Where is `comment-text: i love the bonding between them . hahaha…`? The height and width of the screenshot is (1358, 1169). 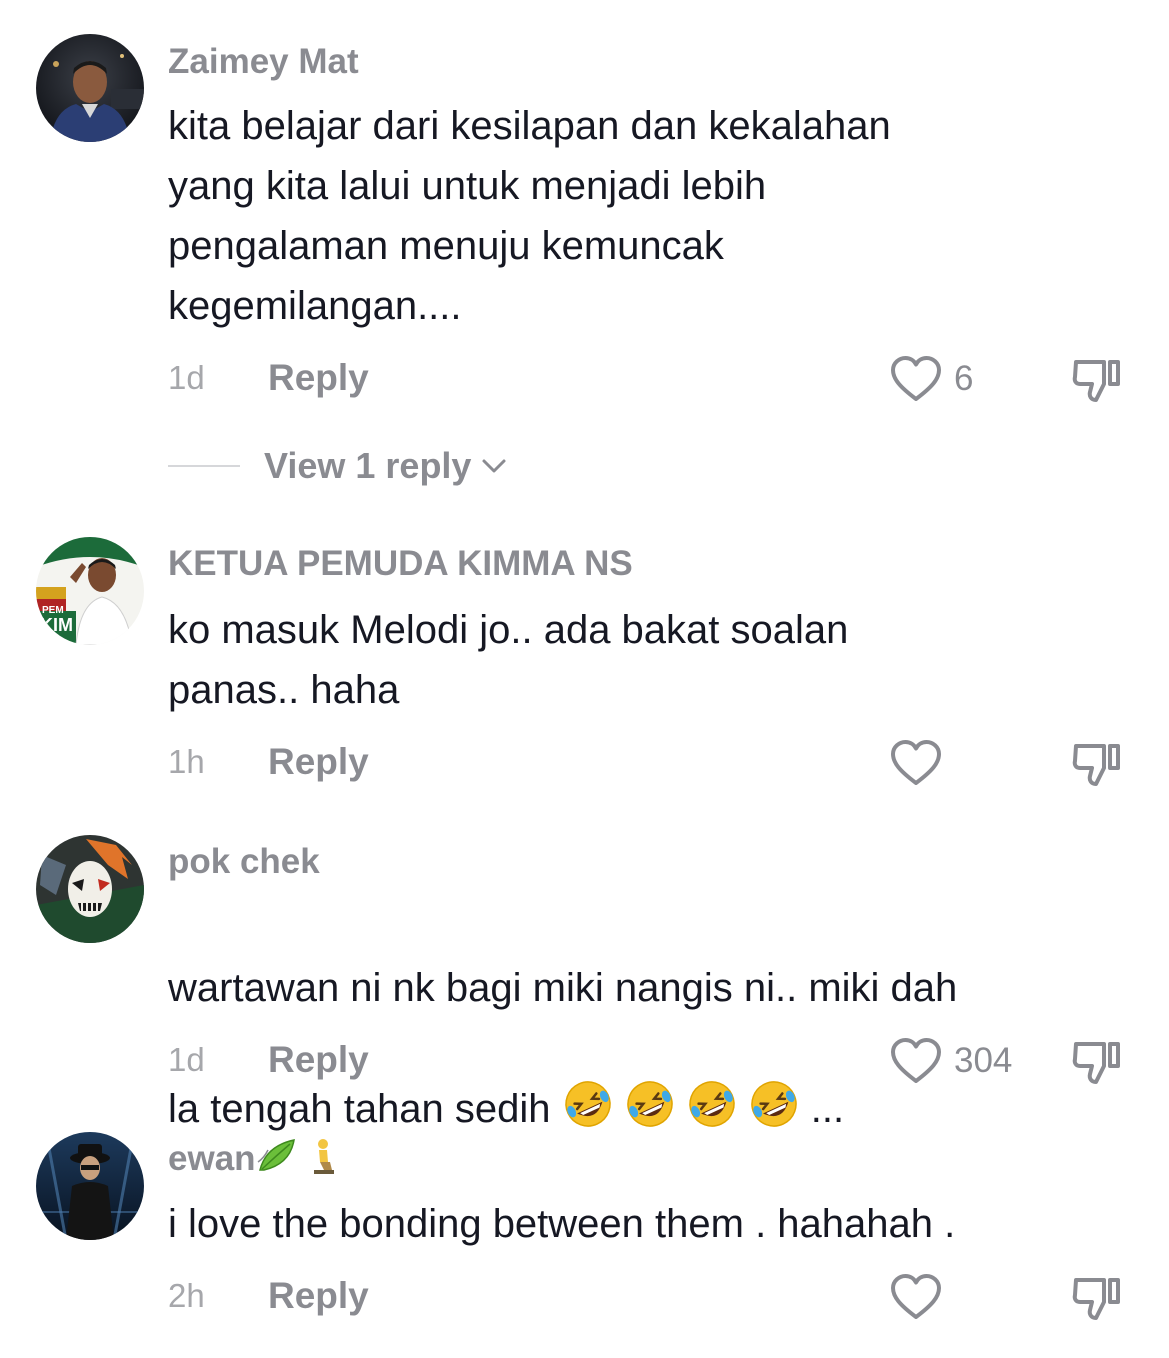 comment-text: i love the bonding between them . hahaha… is located at coordinates (562, 1224).